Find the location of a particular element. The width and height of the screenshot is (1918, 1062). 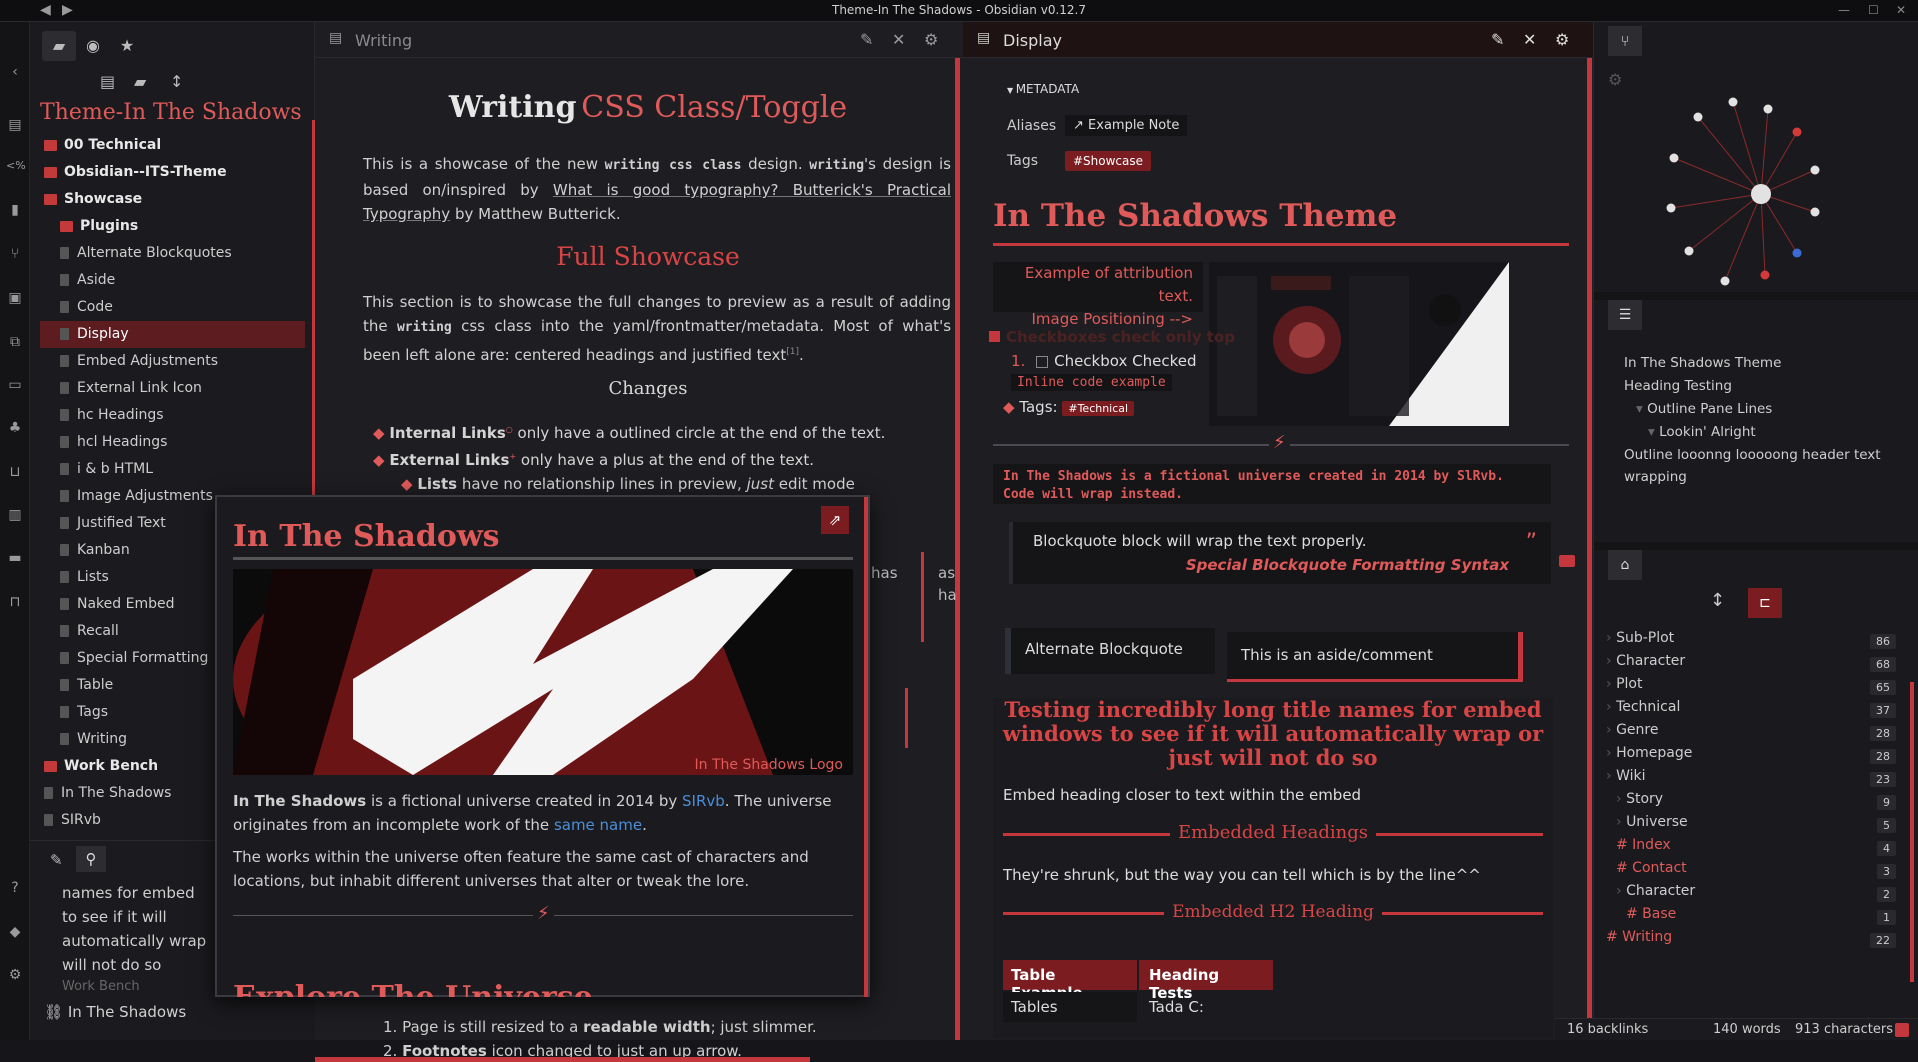

file-item: hcl Headings is located at coordinates (172, 442).